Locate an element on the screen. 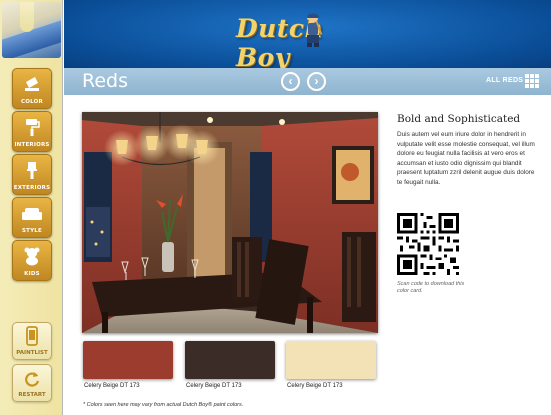 This screenshot has height=415, width=551. page-title: Reds is located at coordinates (105, 81).